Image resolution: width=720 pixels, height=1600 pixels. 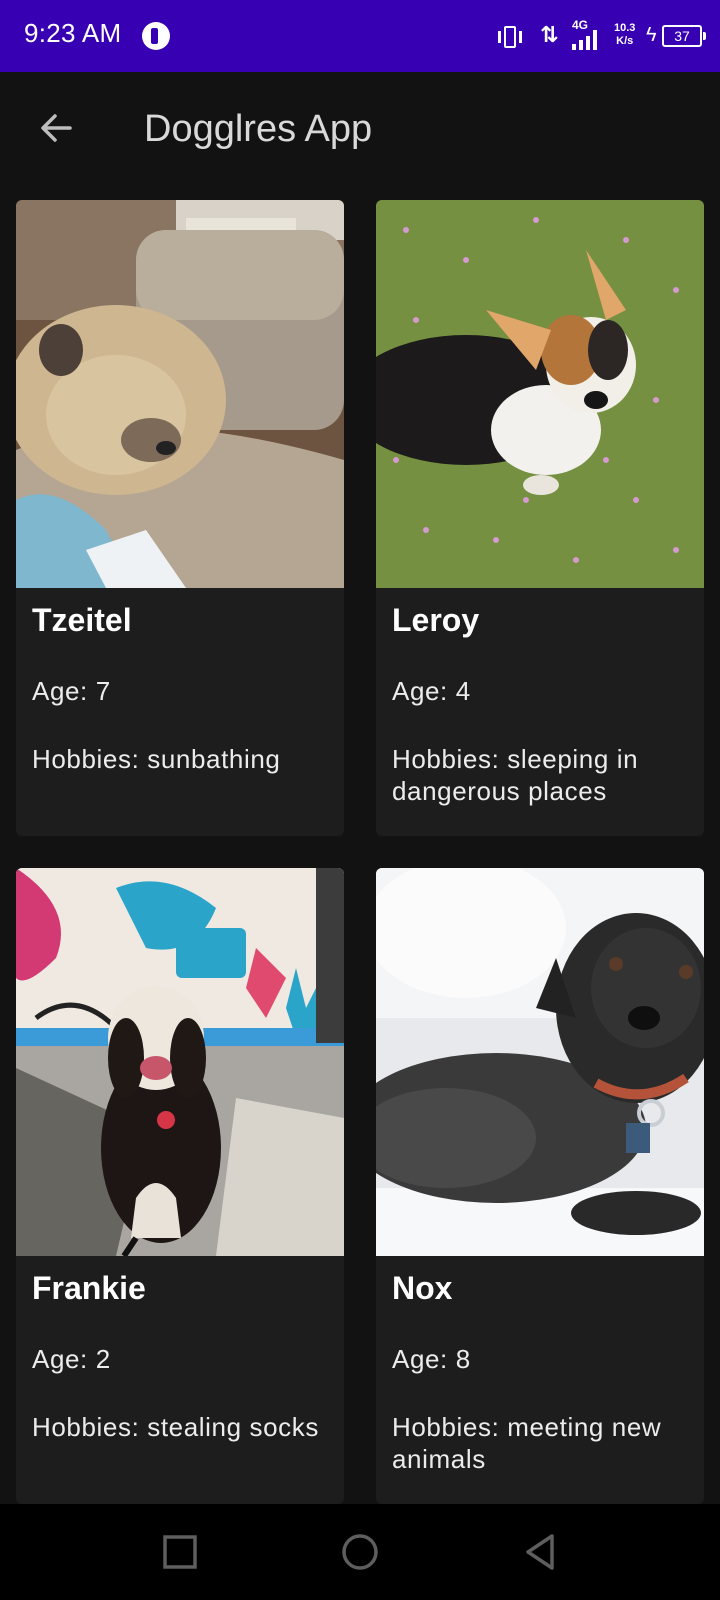 What do you see at coordinates (684, 36) in the screenshot?
I see `battery-icon: 37` at bounding box center [684, 36].